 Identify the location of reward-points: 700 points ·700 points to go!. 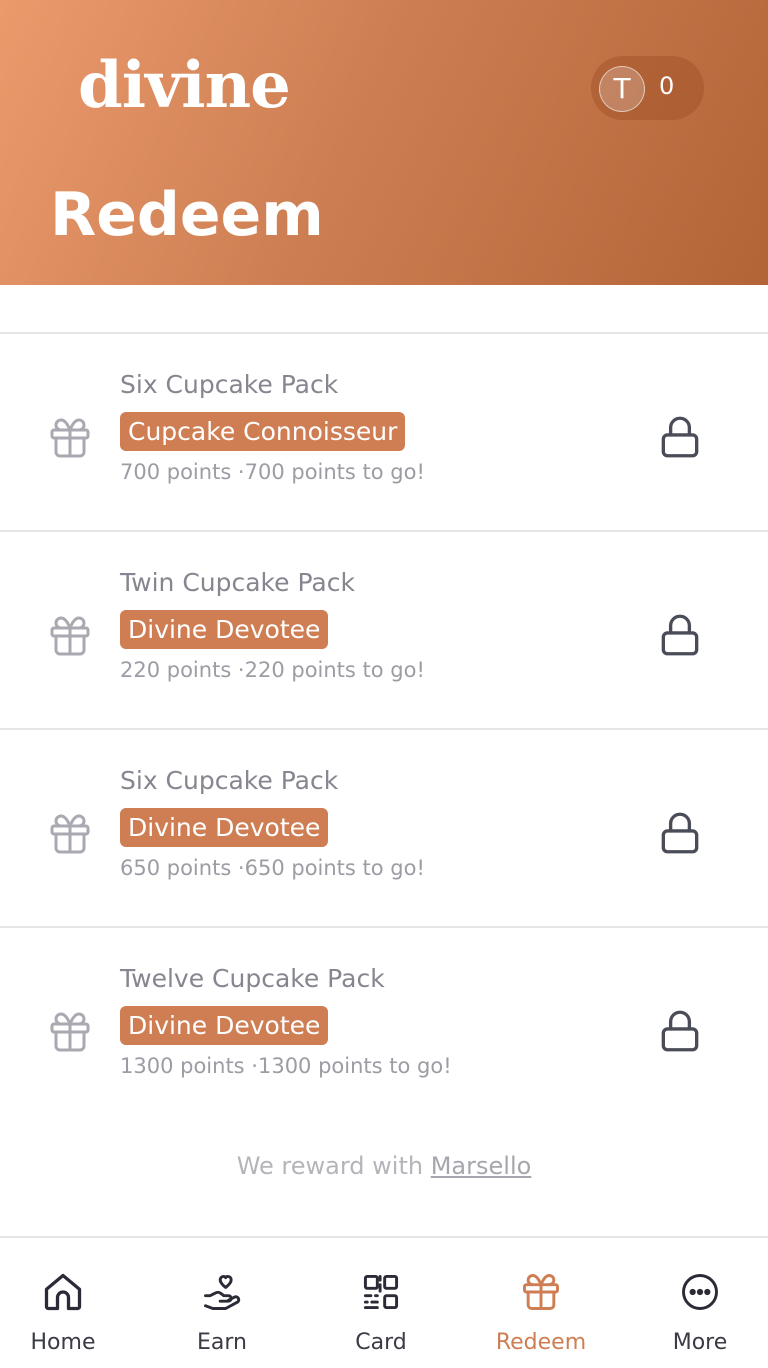
(272, 472).